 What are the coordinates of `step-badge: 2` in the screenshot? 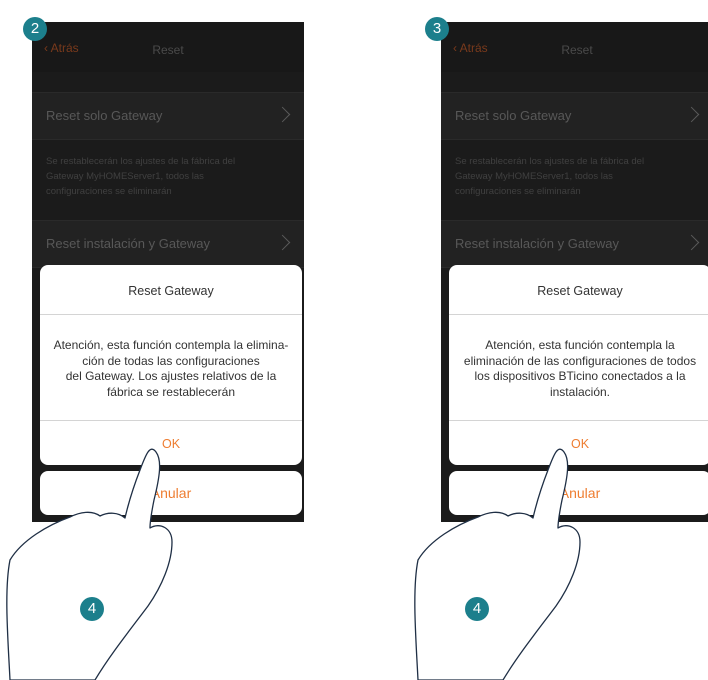 It's located at (35, 29).